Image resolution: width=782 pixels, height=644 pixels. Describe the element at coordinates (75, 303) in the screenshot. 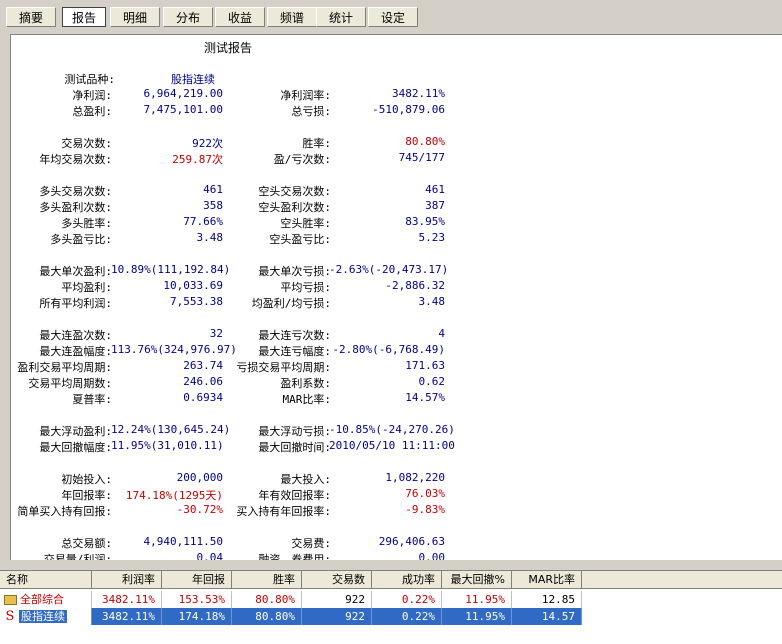

I see `stat-label: 所有平均利润:` at that location.